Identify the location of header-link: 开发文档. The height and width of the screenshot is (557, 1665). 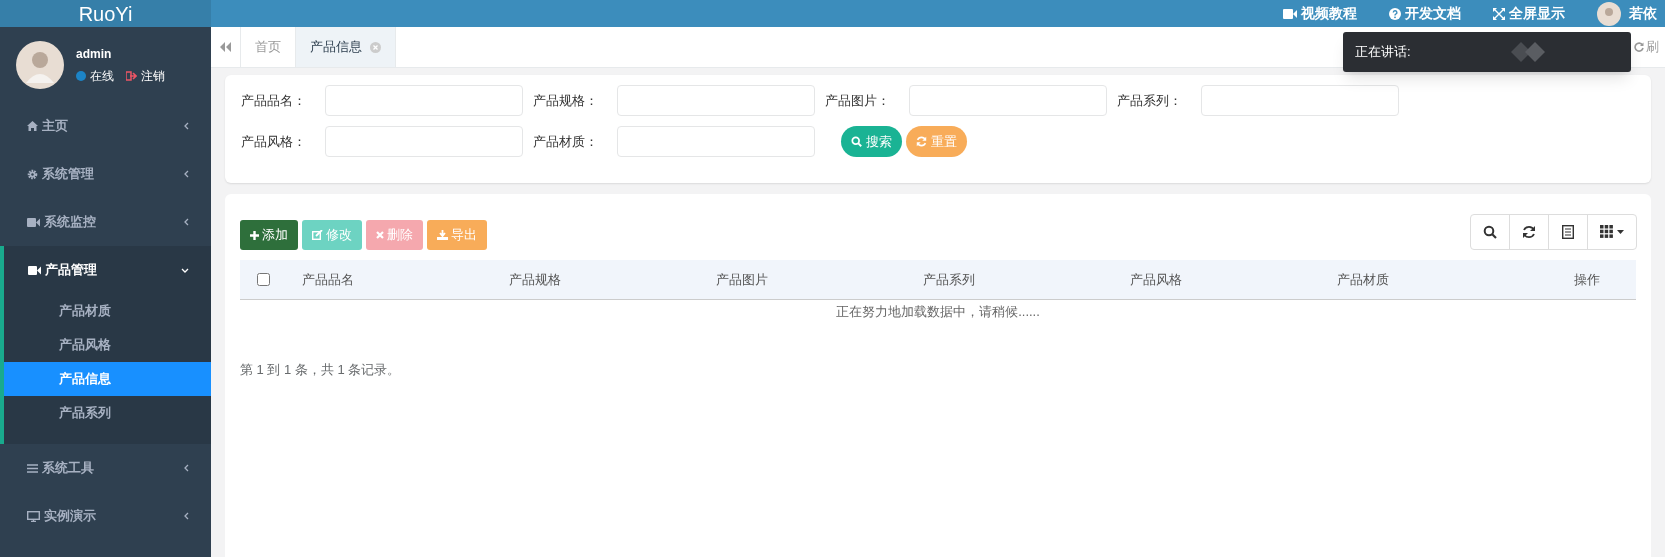
(1425, 13).